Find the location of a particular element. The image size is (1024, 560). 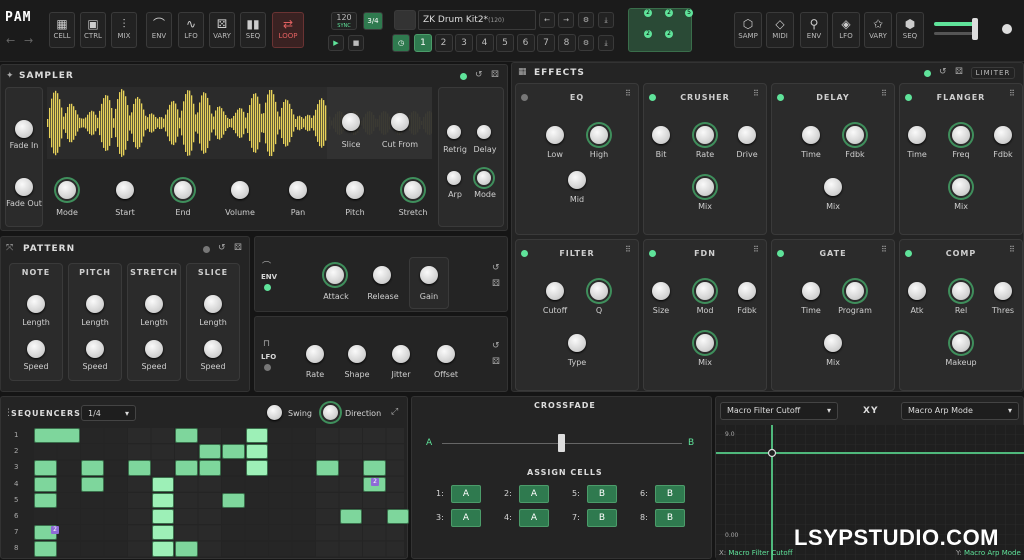

time-signature: 3/4 is located at coordinates (373, 21).